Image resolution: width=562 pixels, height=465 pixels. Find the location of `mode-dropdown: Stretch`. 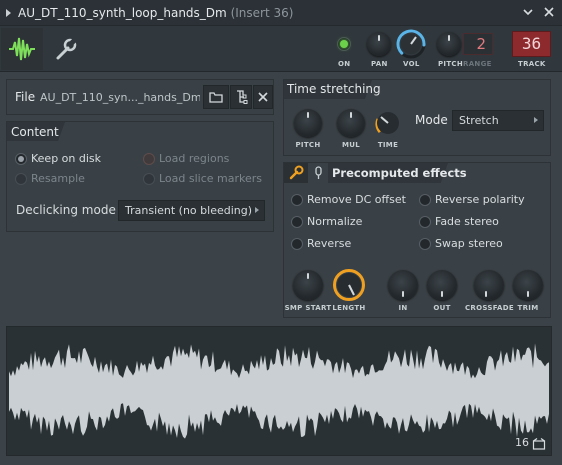

mode-dropdown: Stretch is located at coordinates (498, 120).